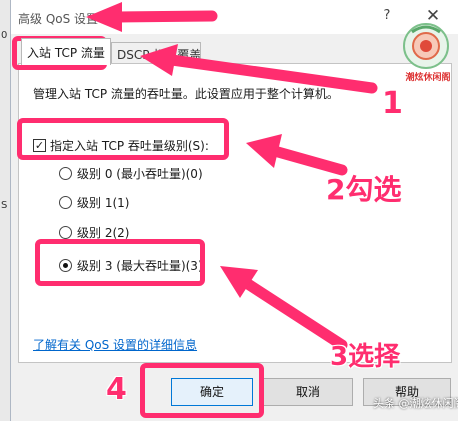 This screenshot has height=421, width=458. I want to click on annotation-step-4: 4, so click(116, 389).